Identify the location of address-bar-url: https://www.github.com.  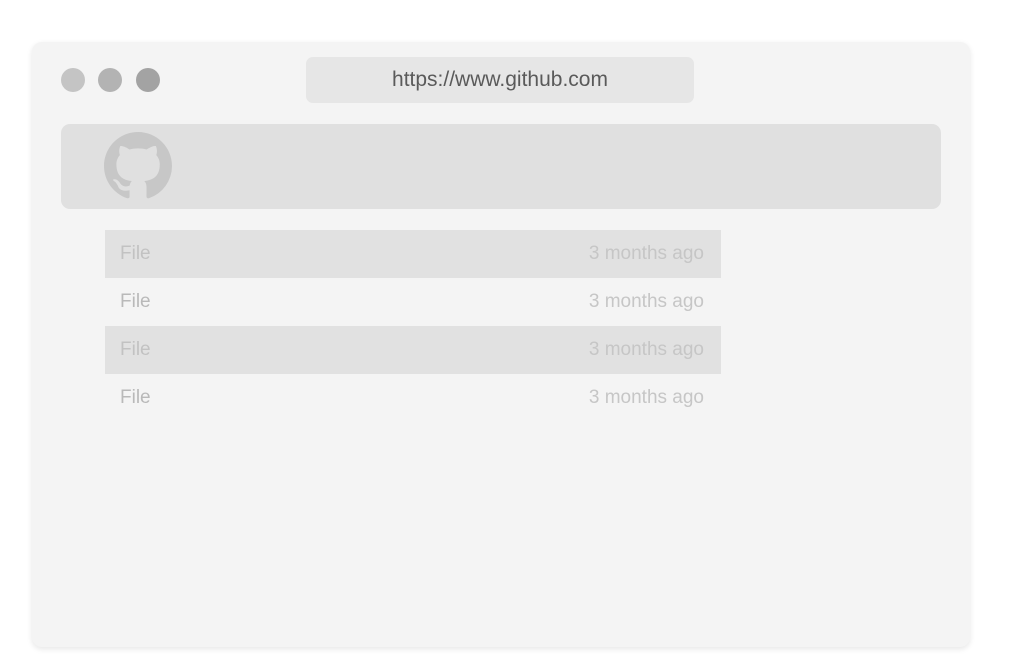
(500, 79).